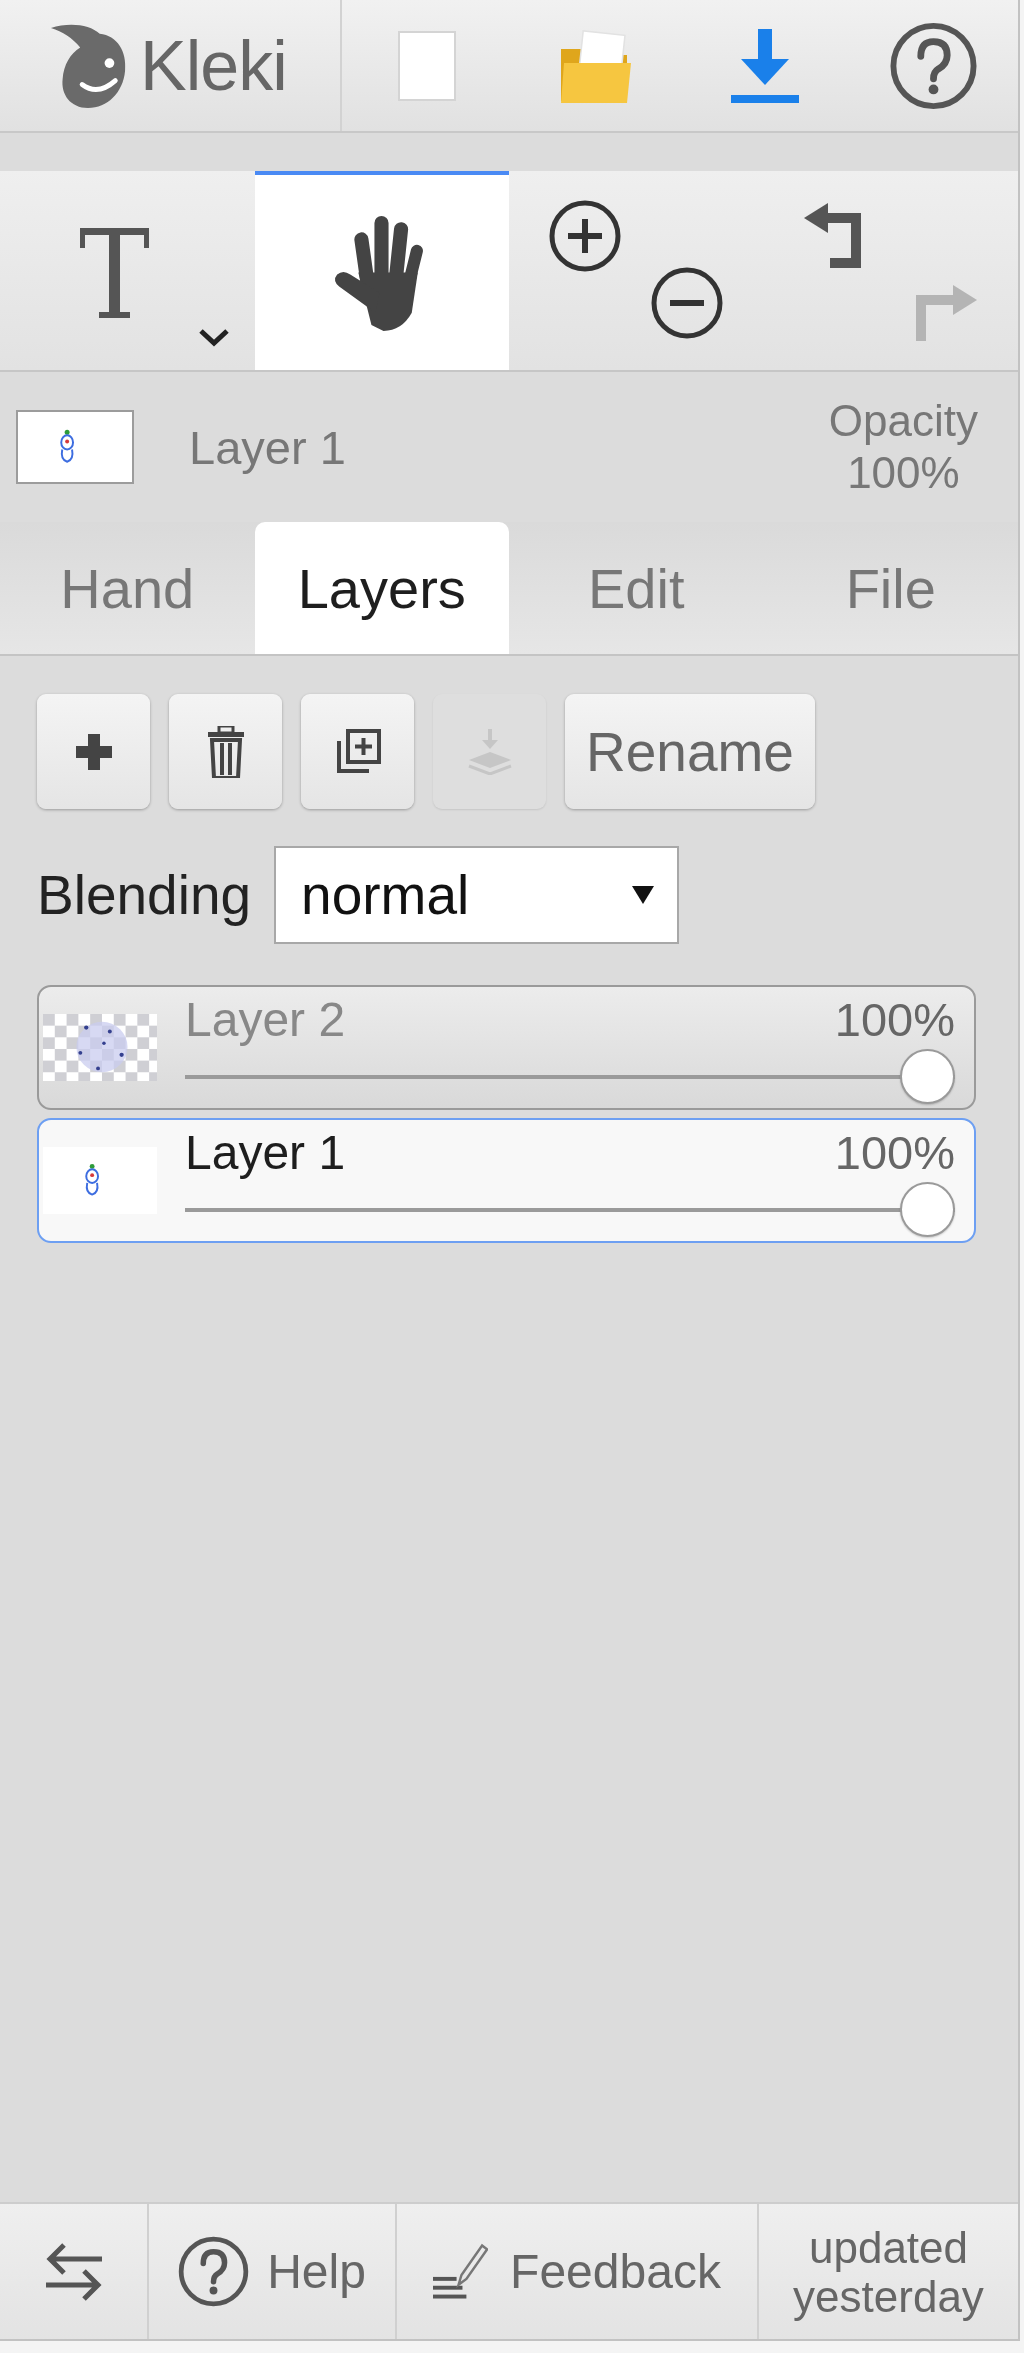 The width and height of the screenshot is (1024, 2353). I want to click on plus-icon, so click(93, 751).